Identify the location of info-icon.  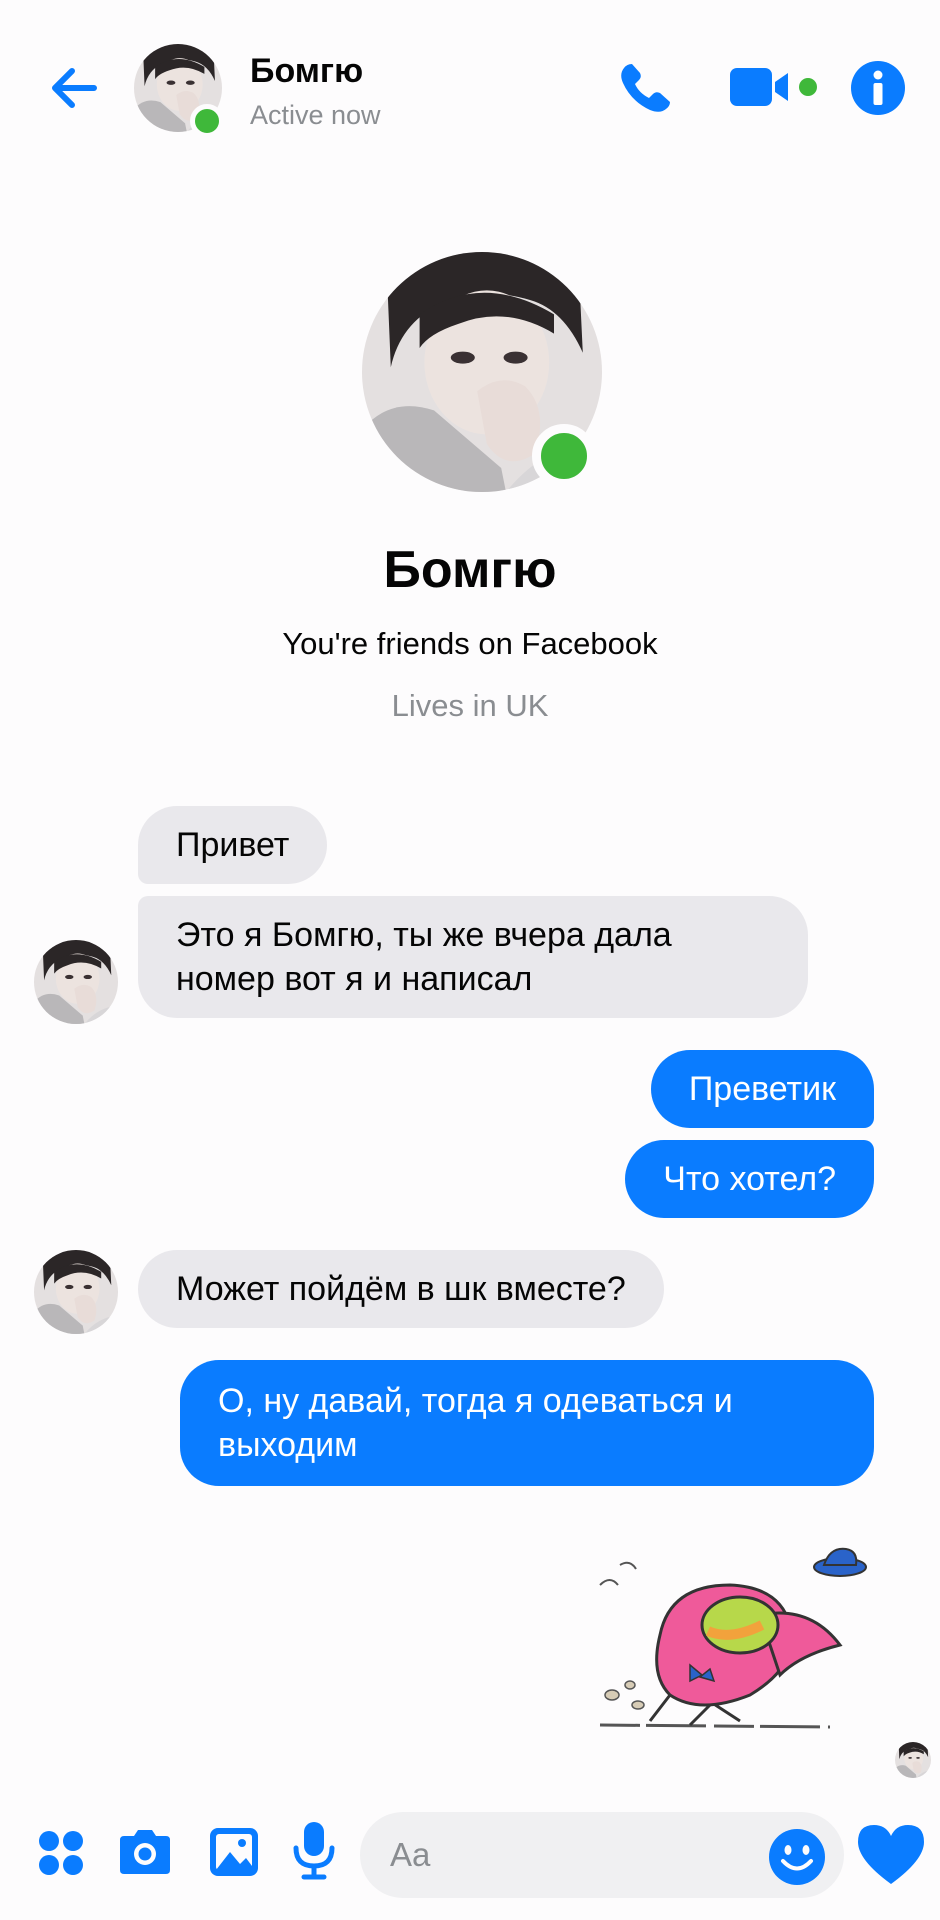
(878, 88).